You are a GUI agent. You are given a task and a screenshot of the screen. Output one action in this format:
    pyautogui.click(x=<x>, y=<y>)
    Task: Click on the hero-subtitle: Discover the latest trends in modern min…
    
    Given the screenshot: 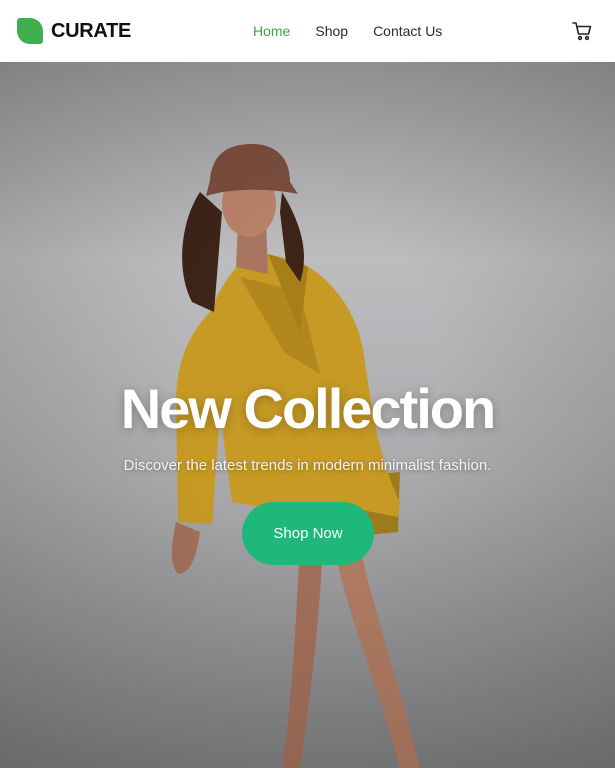 What is the action you would take?
    pyautogui.click(x=307, y=465)
    